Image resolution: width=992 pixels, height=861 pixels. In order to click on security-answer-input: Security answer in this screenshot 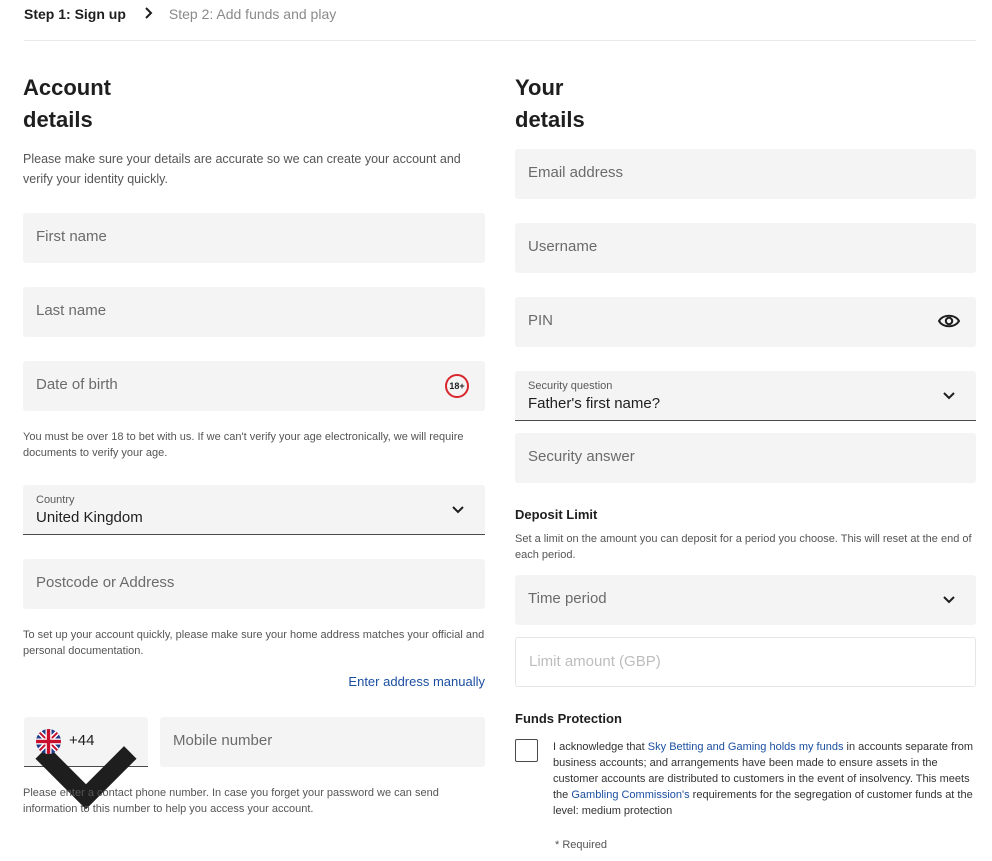, I will do `click(745, 458)`.